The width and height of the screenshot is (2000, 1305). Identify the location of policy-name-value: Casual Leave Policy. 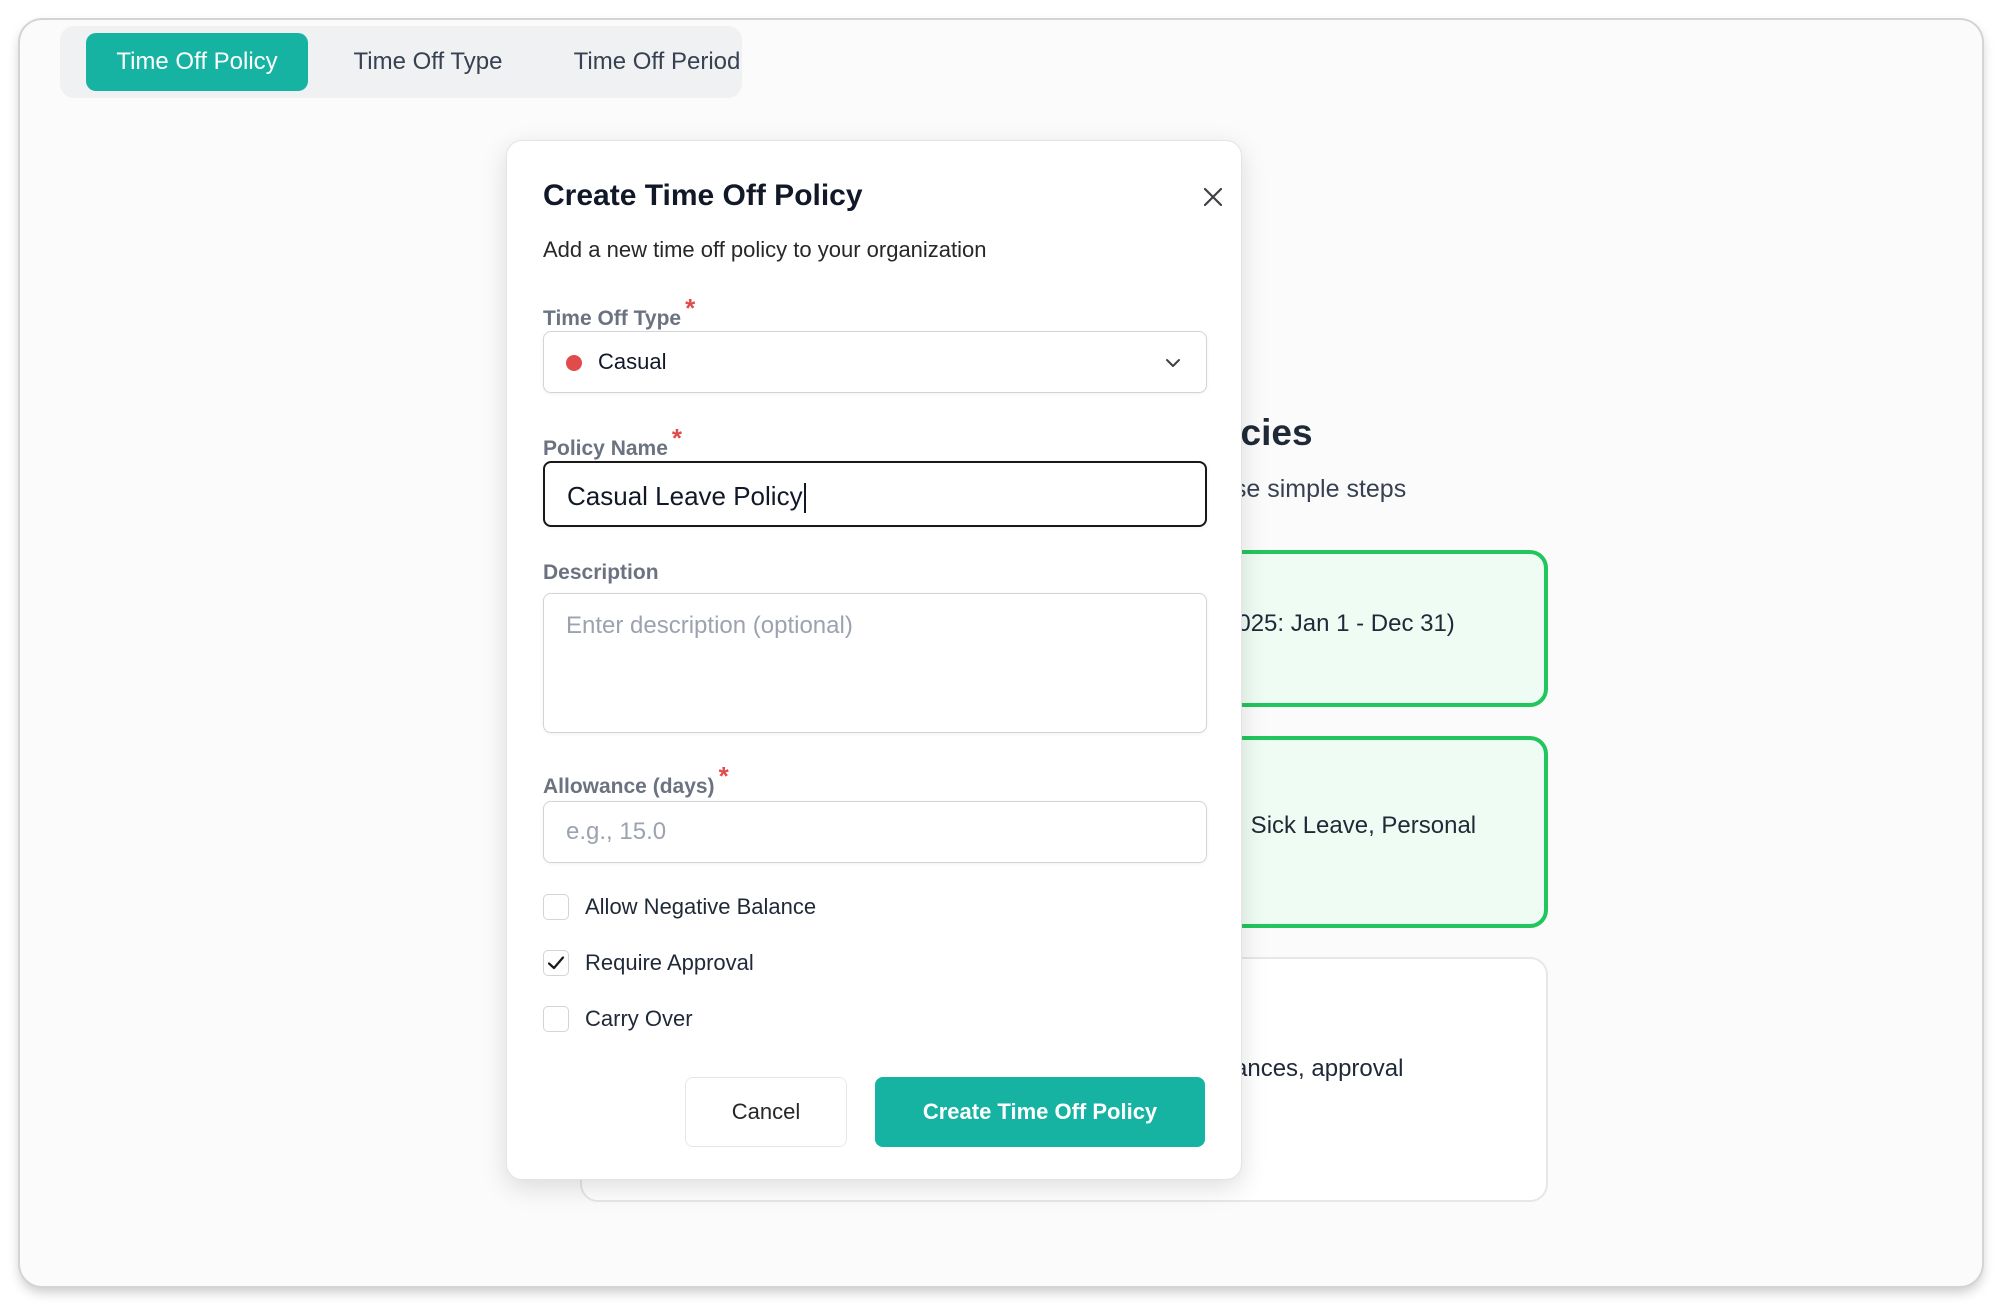
(686, 497).